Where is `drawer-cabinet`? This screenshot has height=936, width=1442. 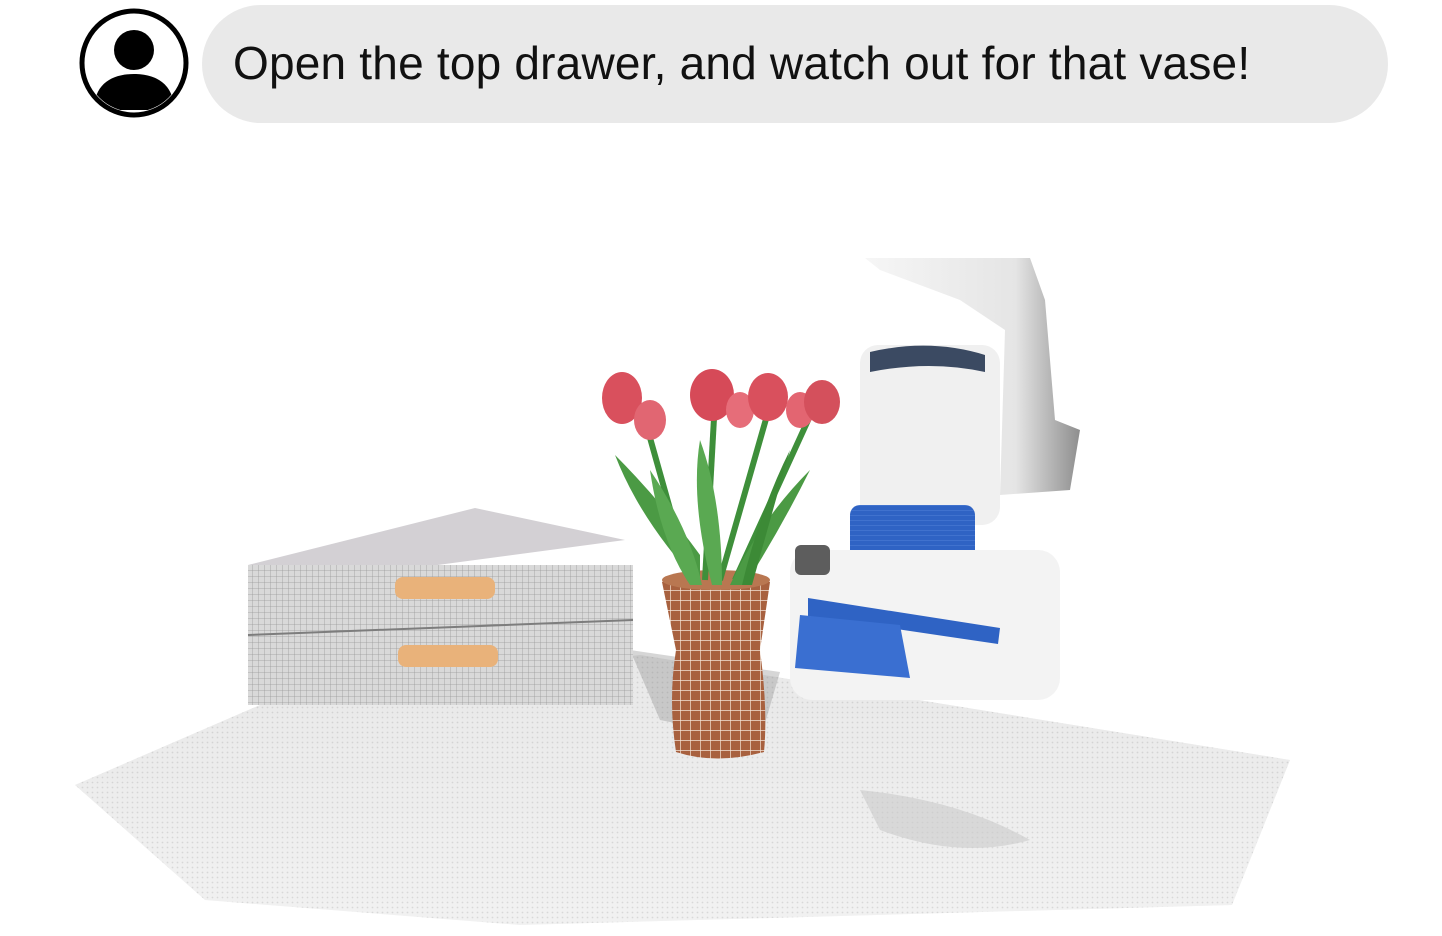 drawer-cabinet is located at coordinates (440, 606).